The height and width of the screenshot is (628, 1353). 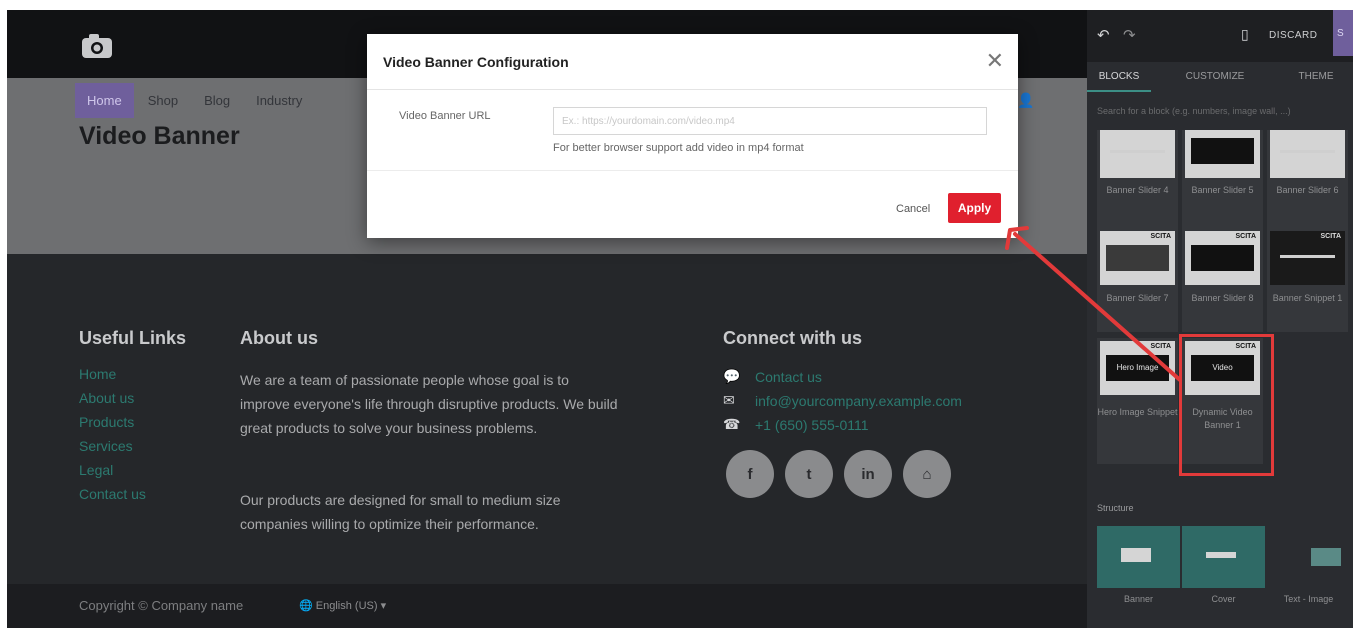 What do you see at coordinates (112, 446) in the screenshot?
I see `footer-link-services: Services` at bounding box center [112, 446].